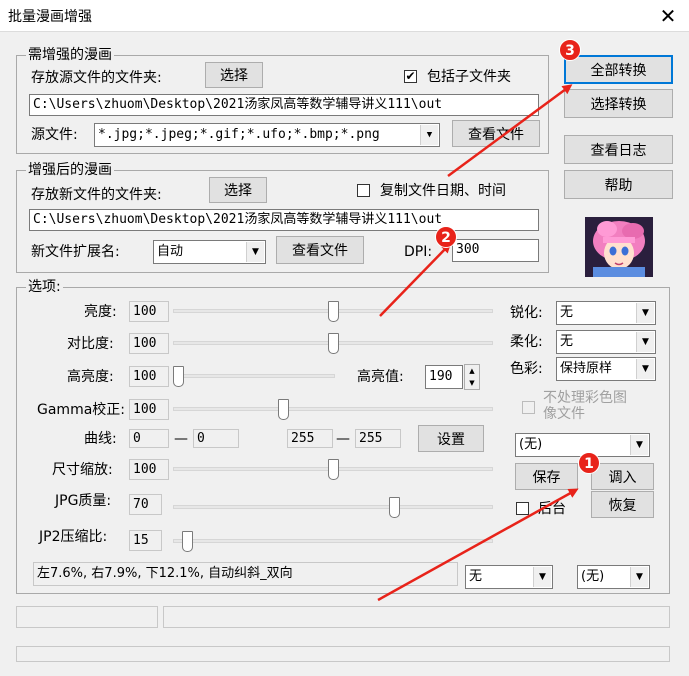 This screenshot has height=676, width=689. Describe the element at coordinates (522, 508) in the screenshot. I see `background-checkbox` at that location.